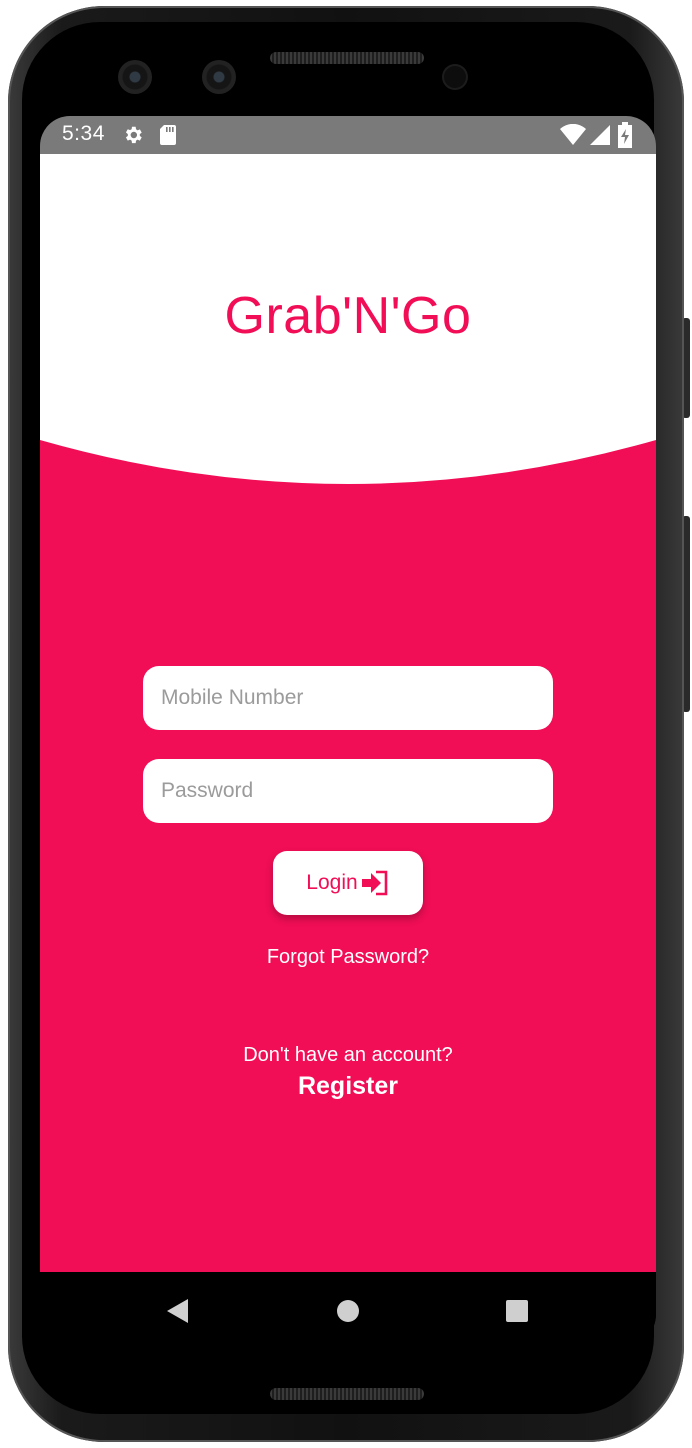 The width and height of the screenshot is (692, 1448). I want to click on back-icon, so click(178, 1313).